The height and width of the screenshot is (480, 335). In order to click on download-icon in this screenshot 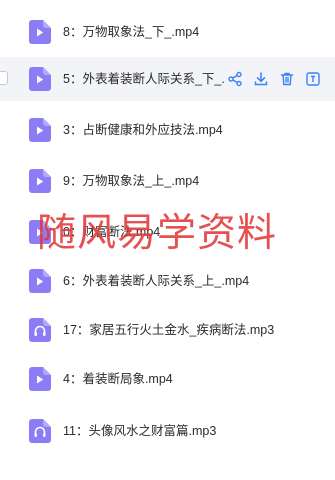, I will do `click(261, 79)`.